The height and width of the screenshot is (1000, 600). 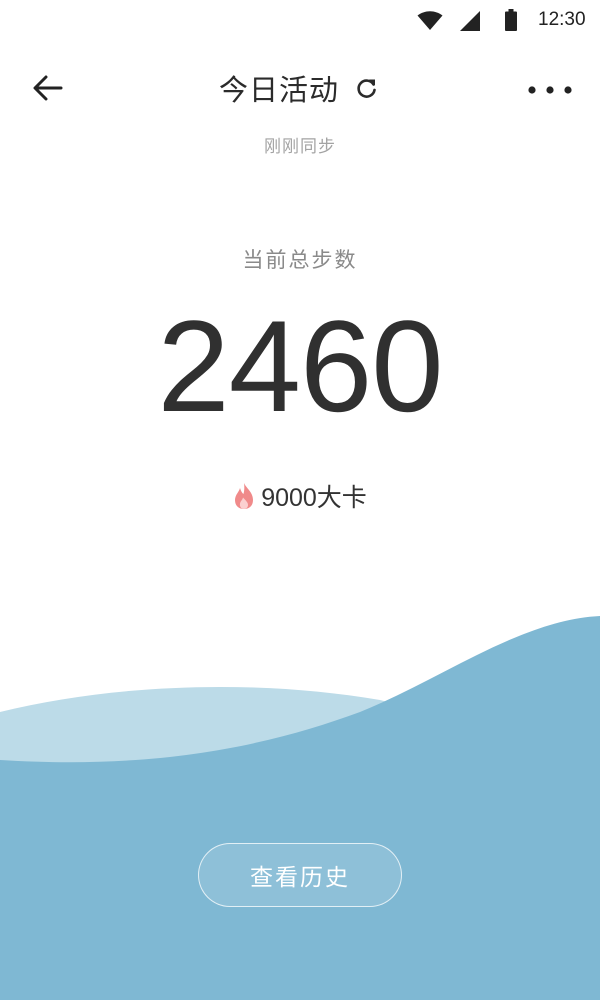 I want to click on flame-icon, so click(x=244, y=496).